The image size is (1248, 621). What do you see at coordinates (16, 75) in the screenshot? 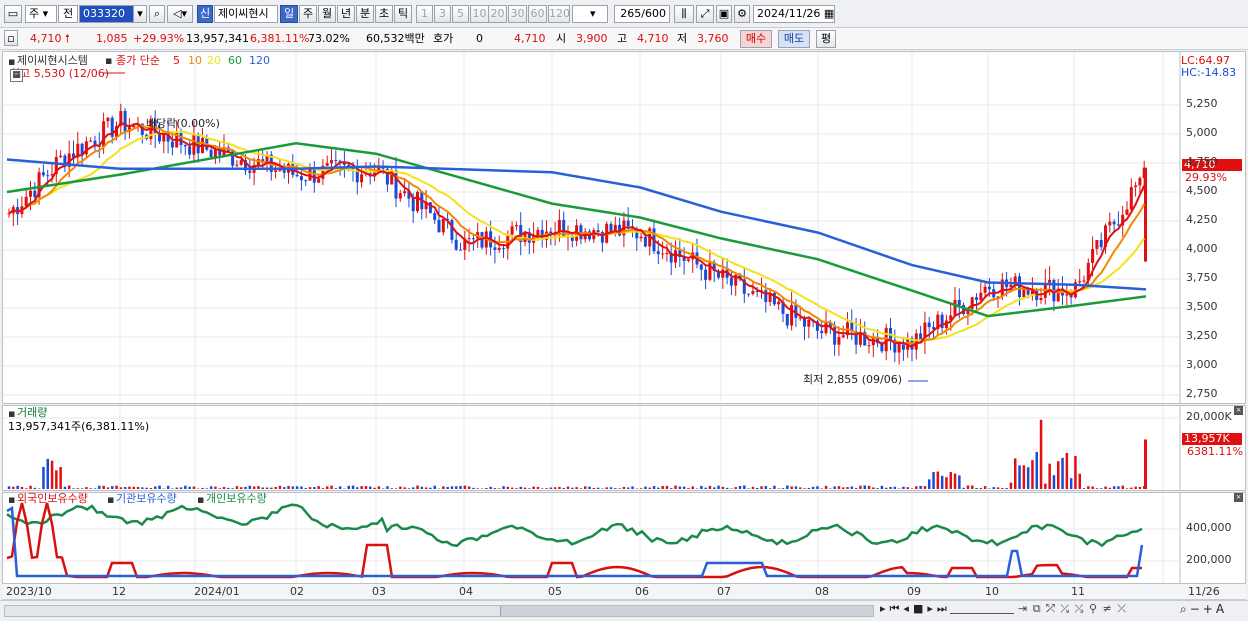
I see `pane-menu-icon: ▦` at bounding box center [16, 75].